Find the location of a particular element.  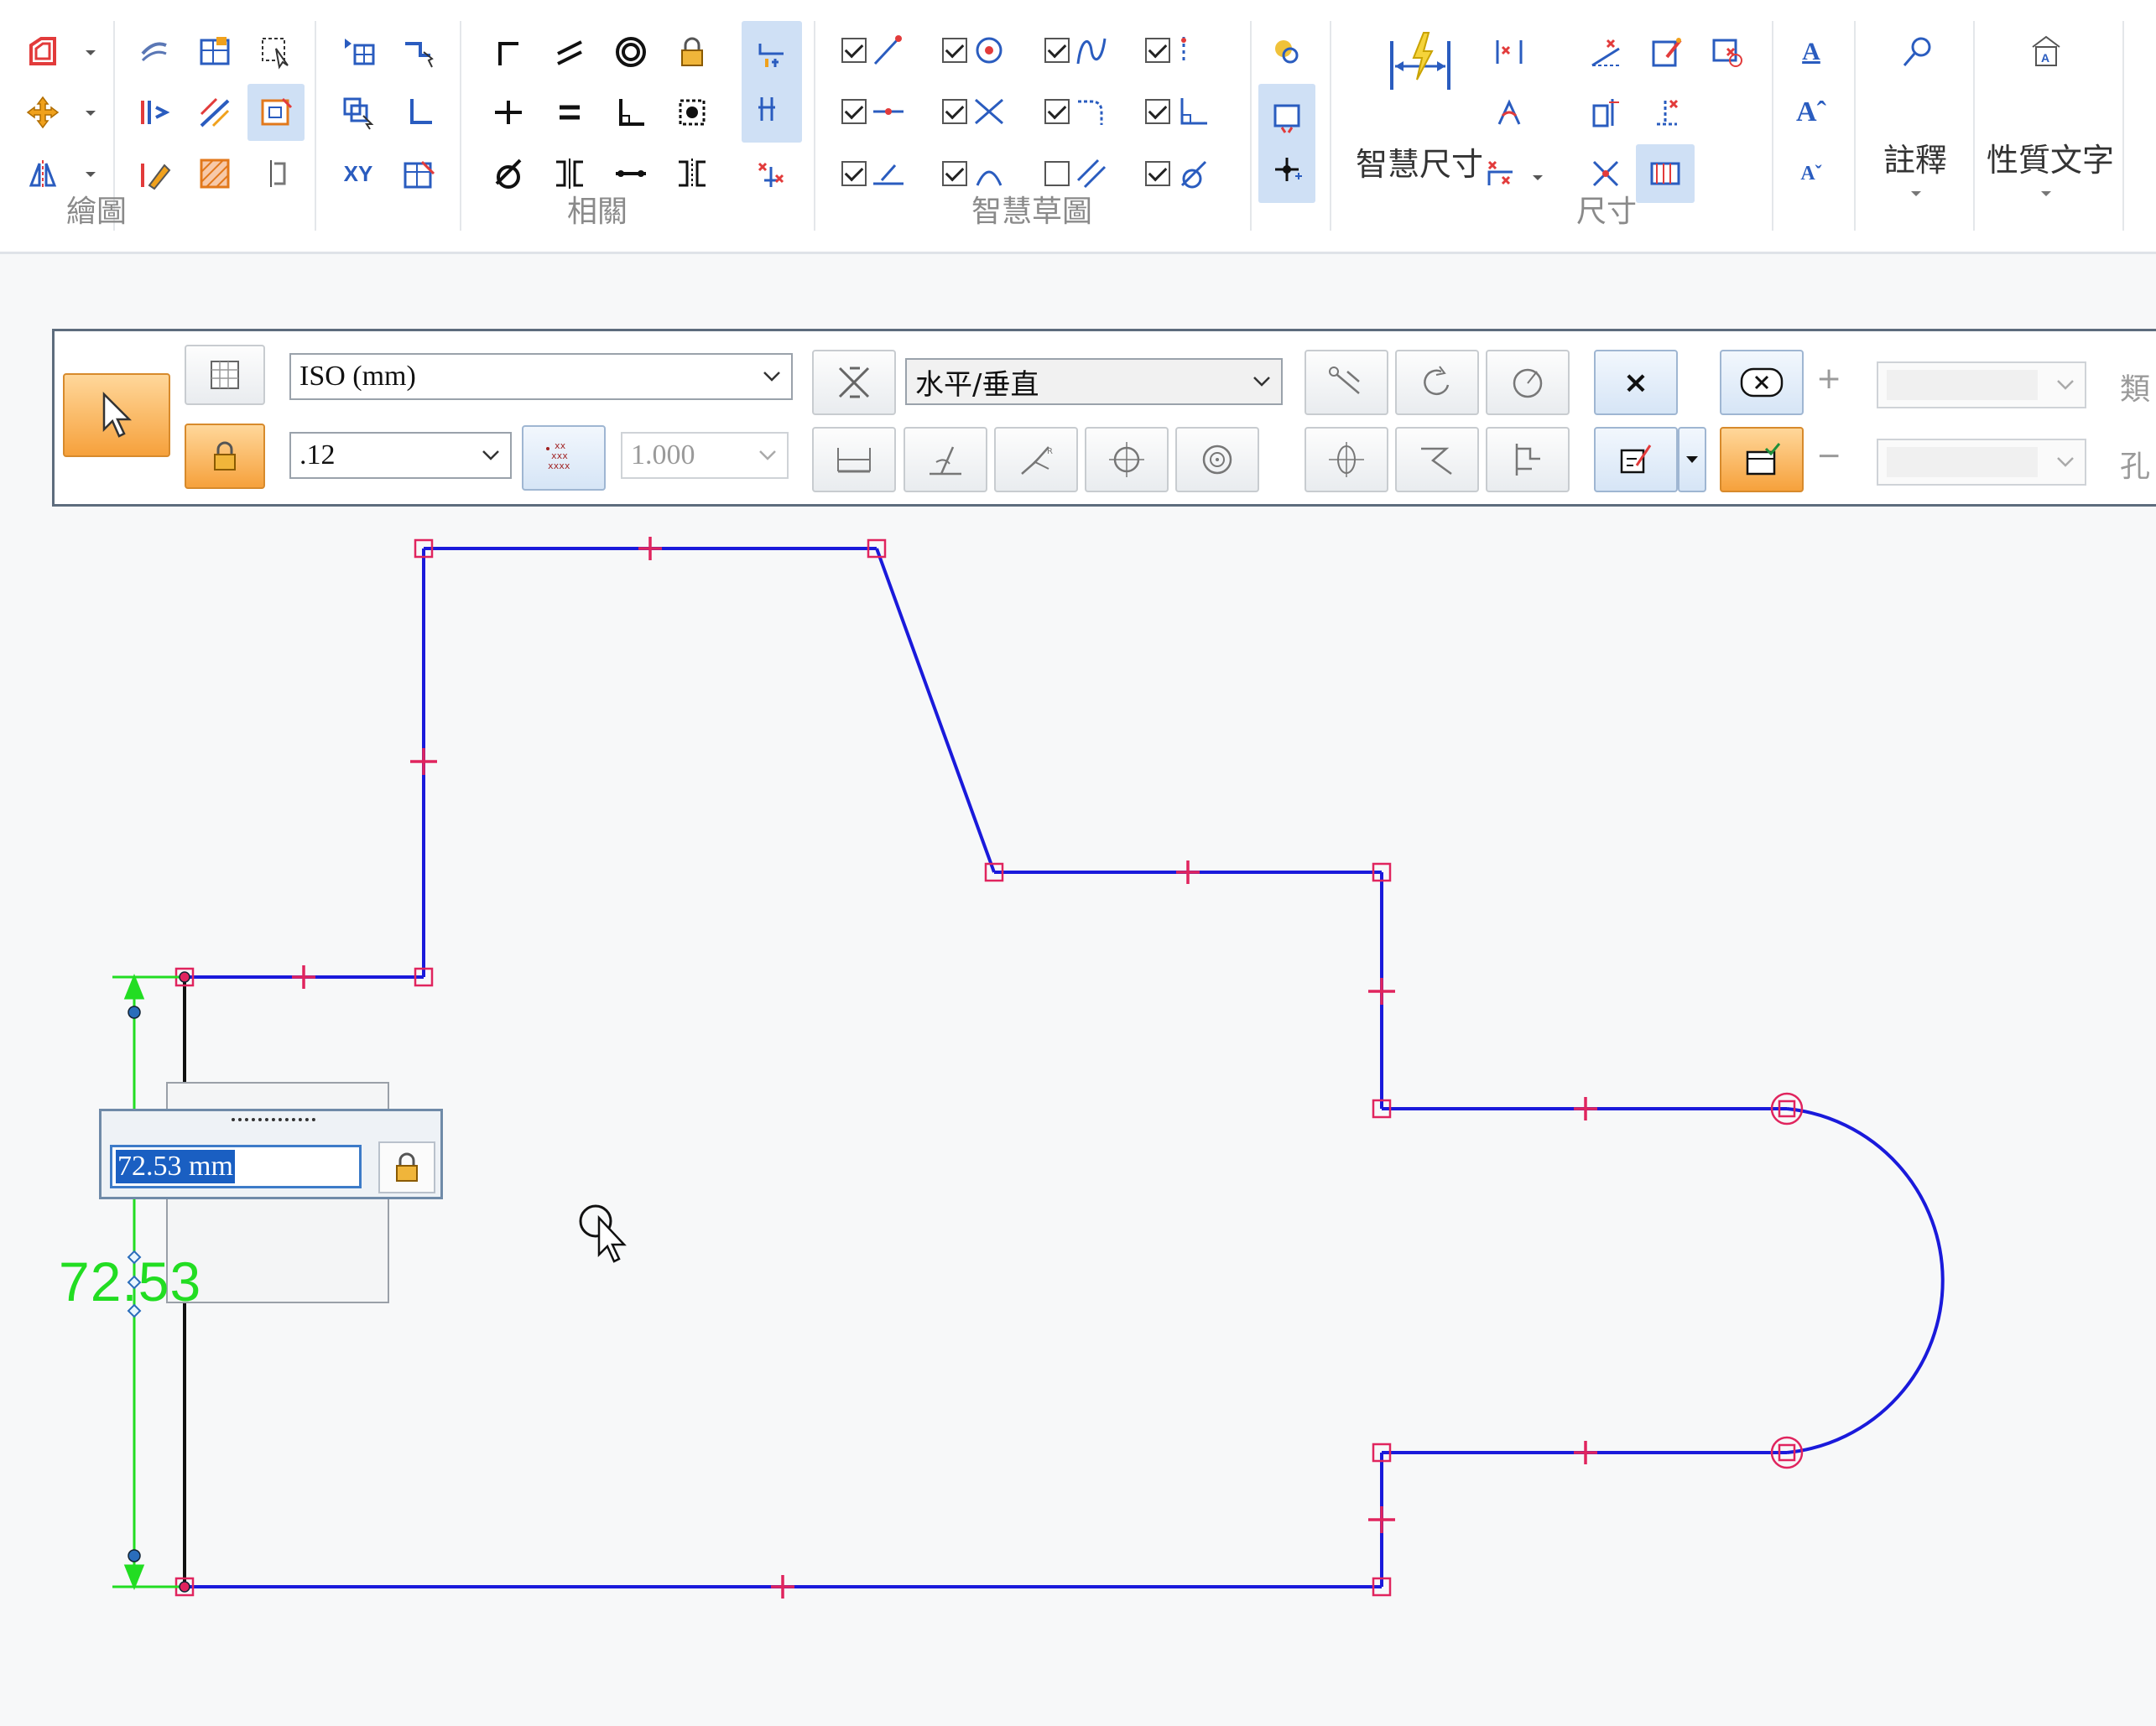

drag-handle is located at coordinates (273, 1122).